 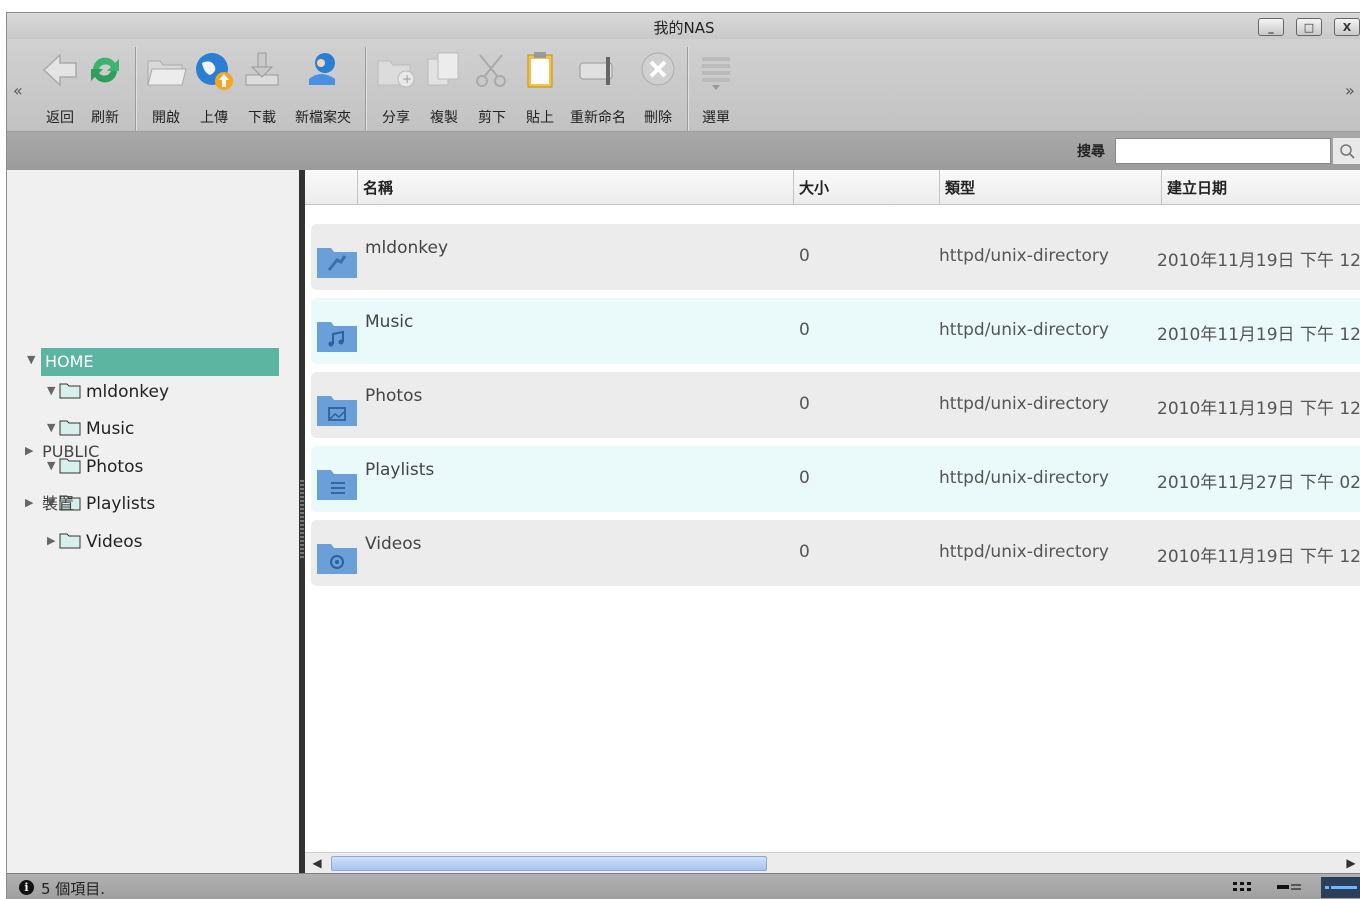 I want to click on download-button: 下載, so click(x=262, y=86).